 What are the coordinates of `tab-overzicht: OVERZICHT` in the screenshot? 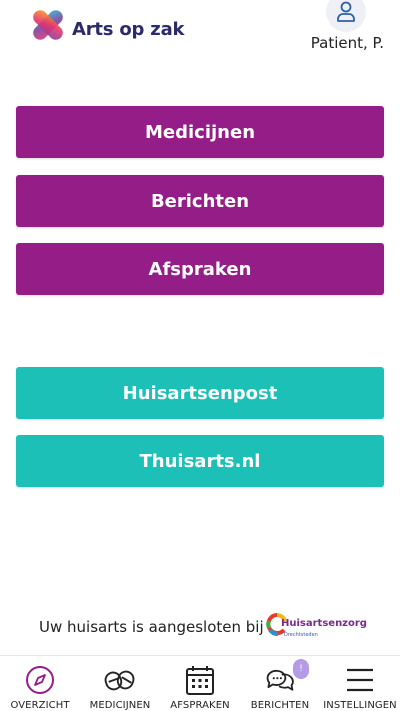 It's located at (40, 683).